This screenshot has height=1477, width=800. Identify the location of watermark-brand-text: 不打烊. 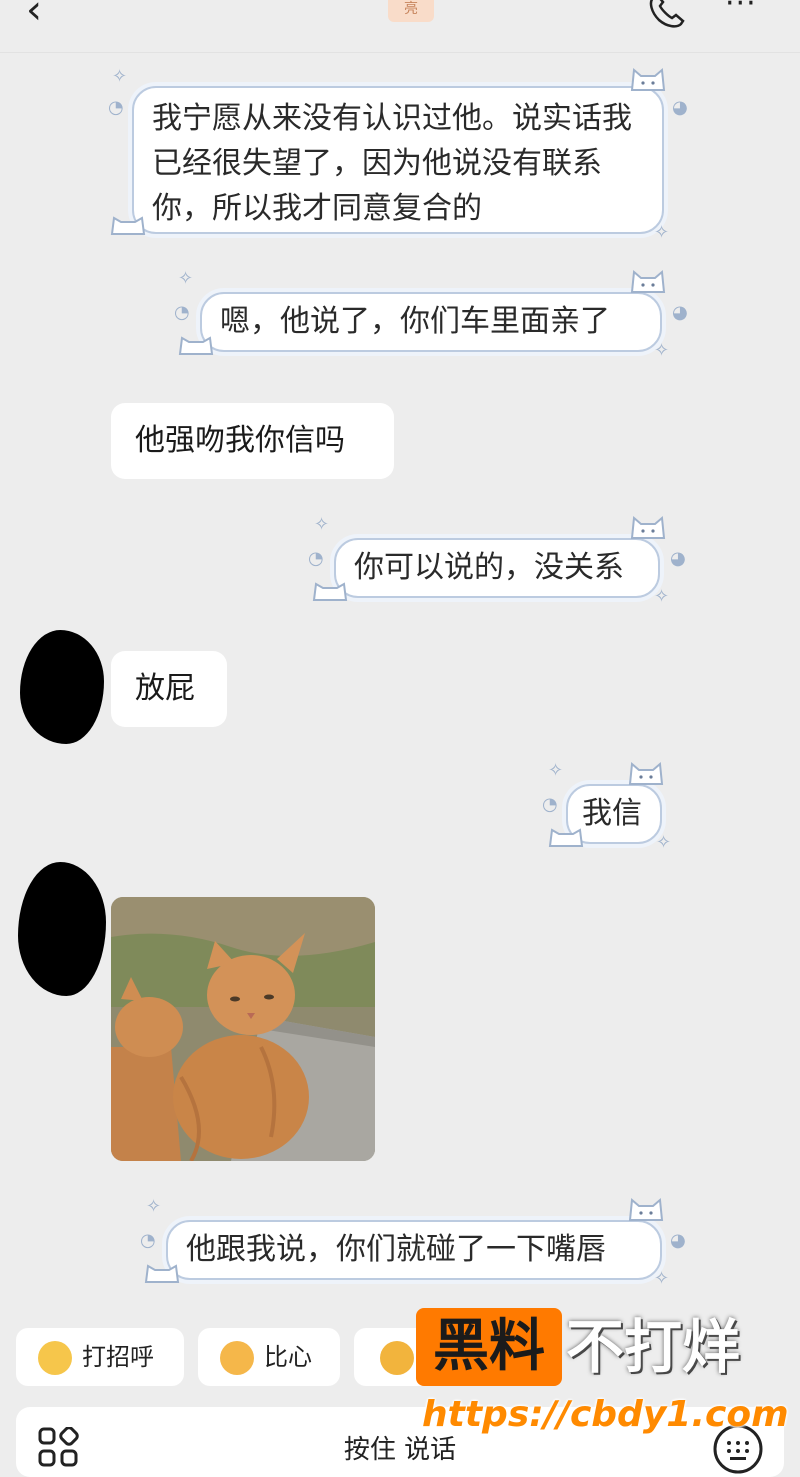
(653, 1347).